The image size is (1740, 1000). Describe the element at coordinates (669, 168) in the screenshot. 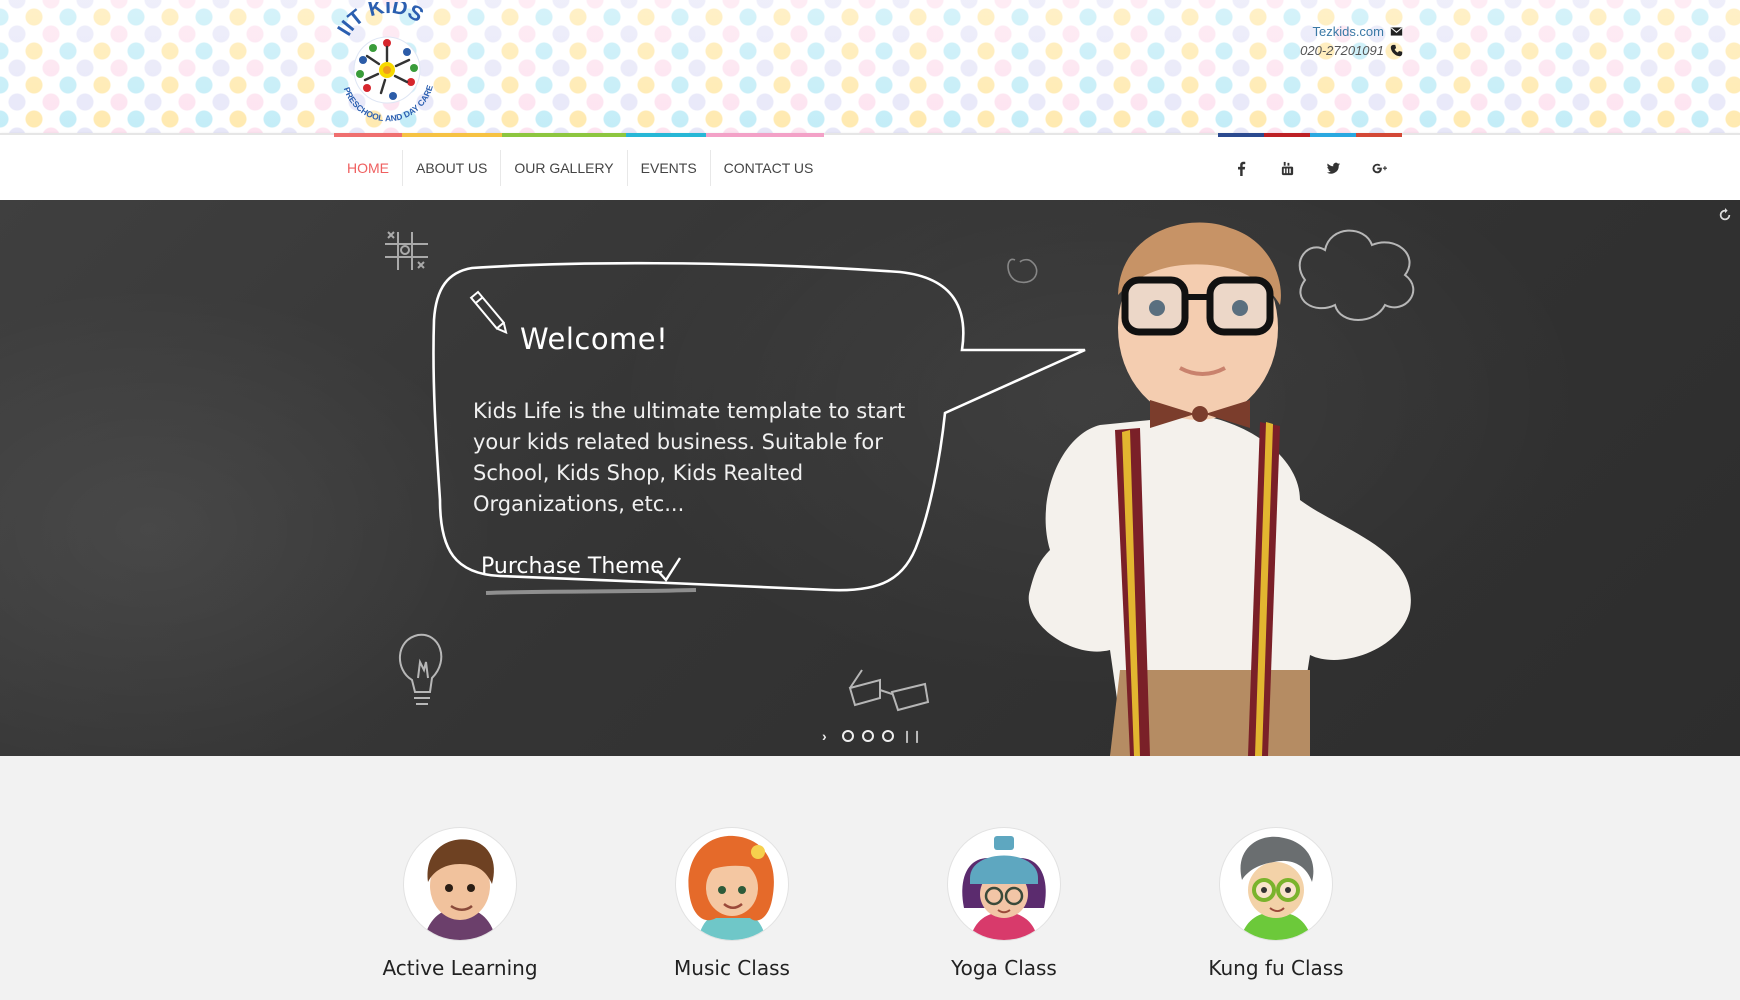

I see `nav-events: EVENTS` at that location.